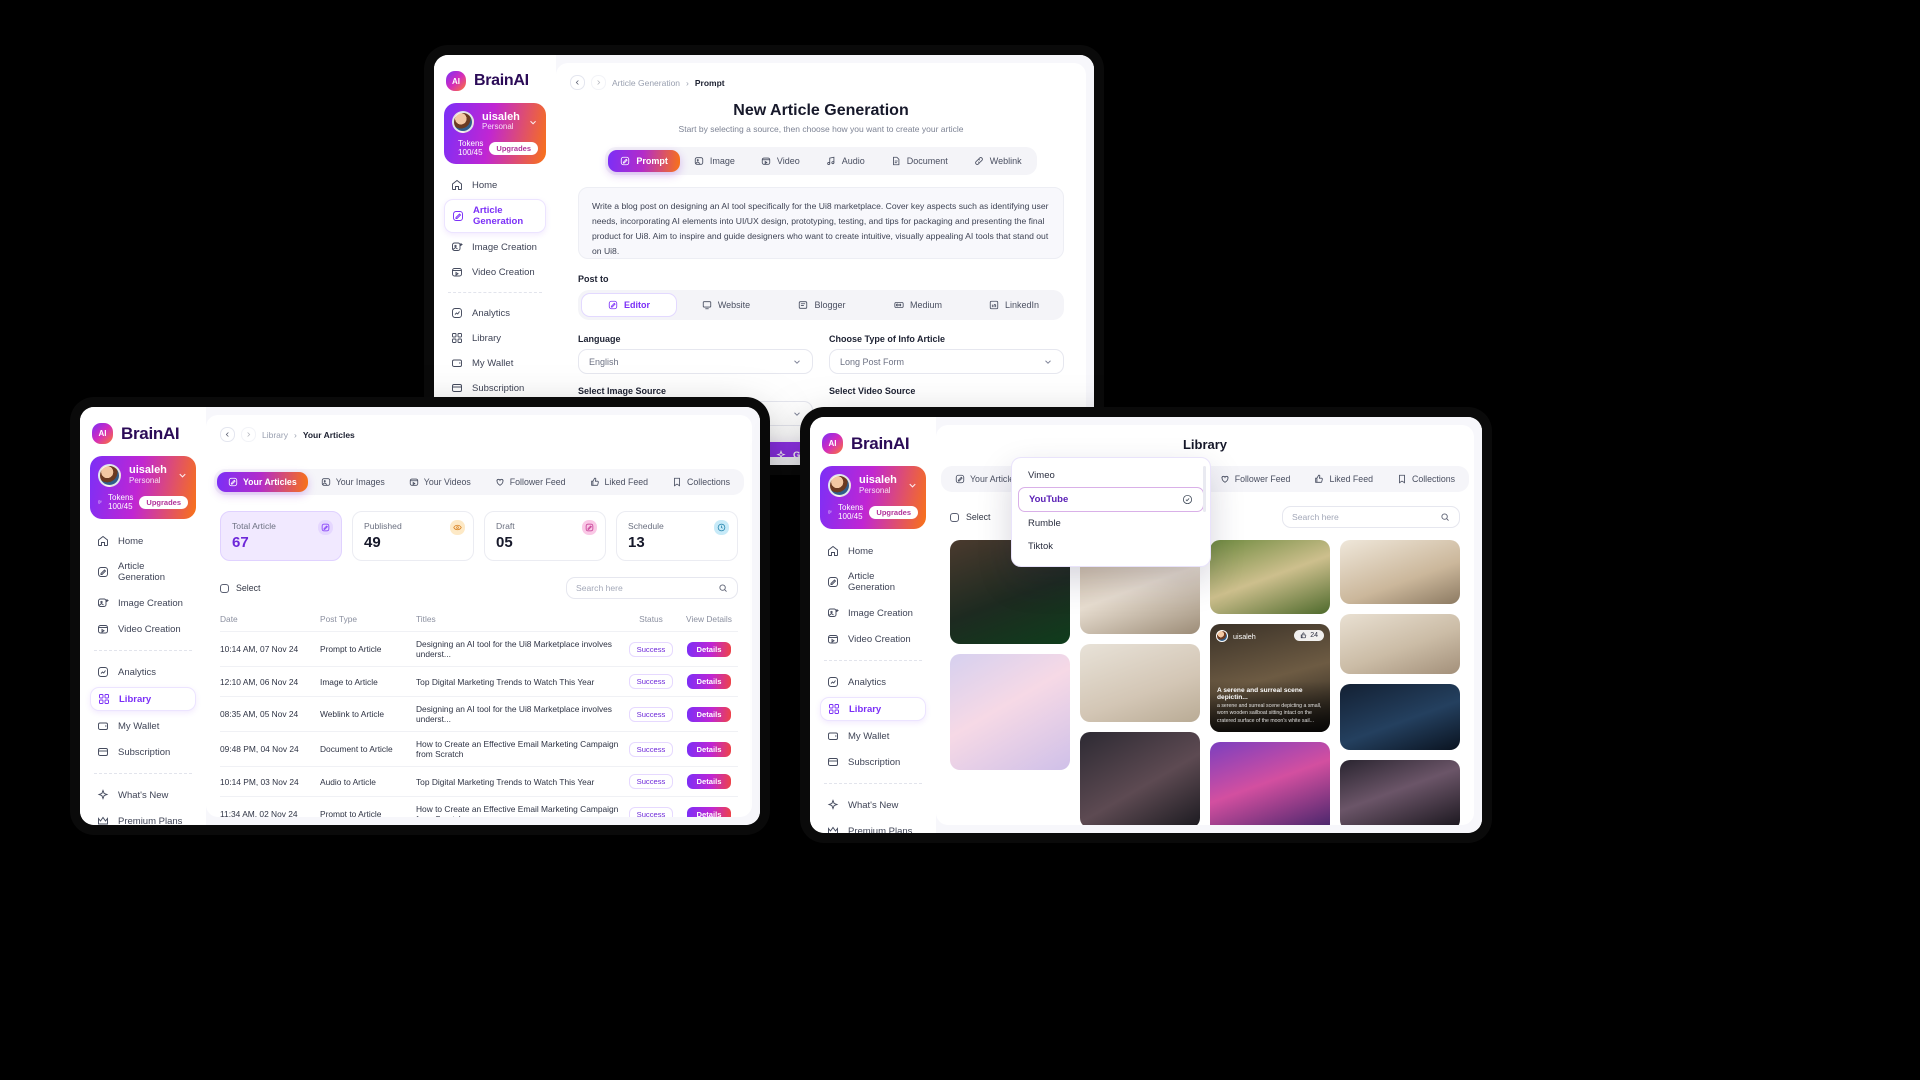  Describe the element at coordinates (1204, 489) in the screenshot. I see `dropdown-scrollbar` at that location.